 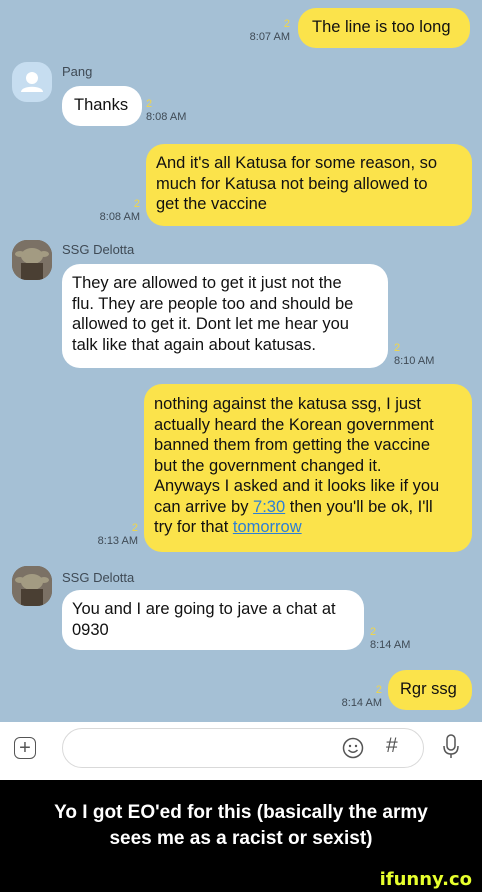 I want to click on message-meta: 2 8:07 AM, so click(x=261, y=31).